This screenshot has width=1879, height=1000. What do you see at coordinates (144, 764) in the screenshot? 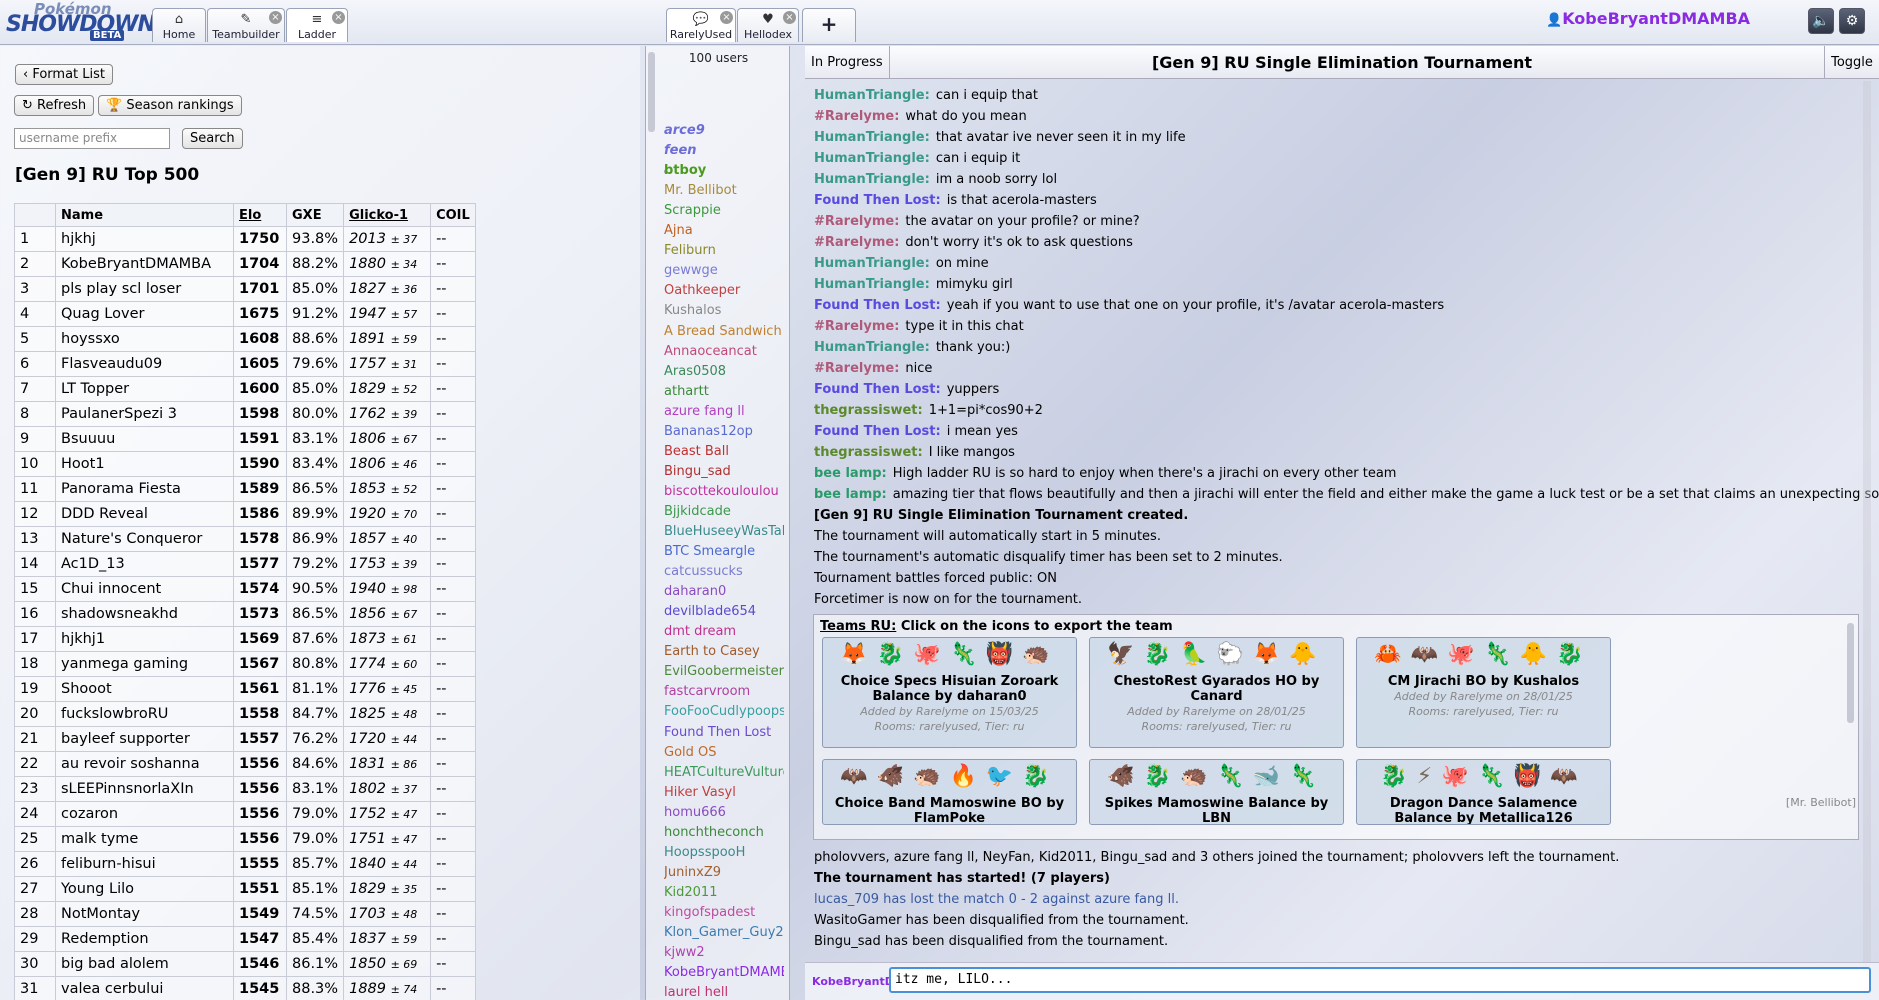
I see `name-cell: au revoir soshanna` at bounding box center [144, 764].